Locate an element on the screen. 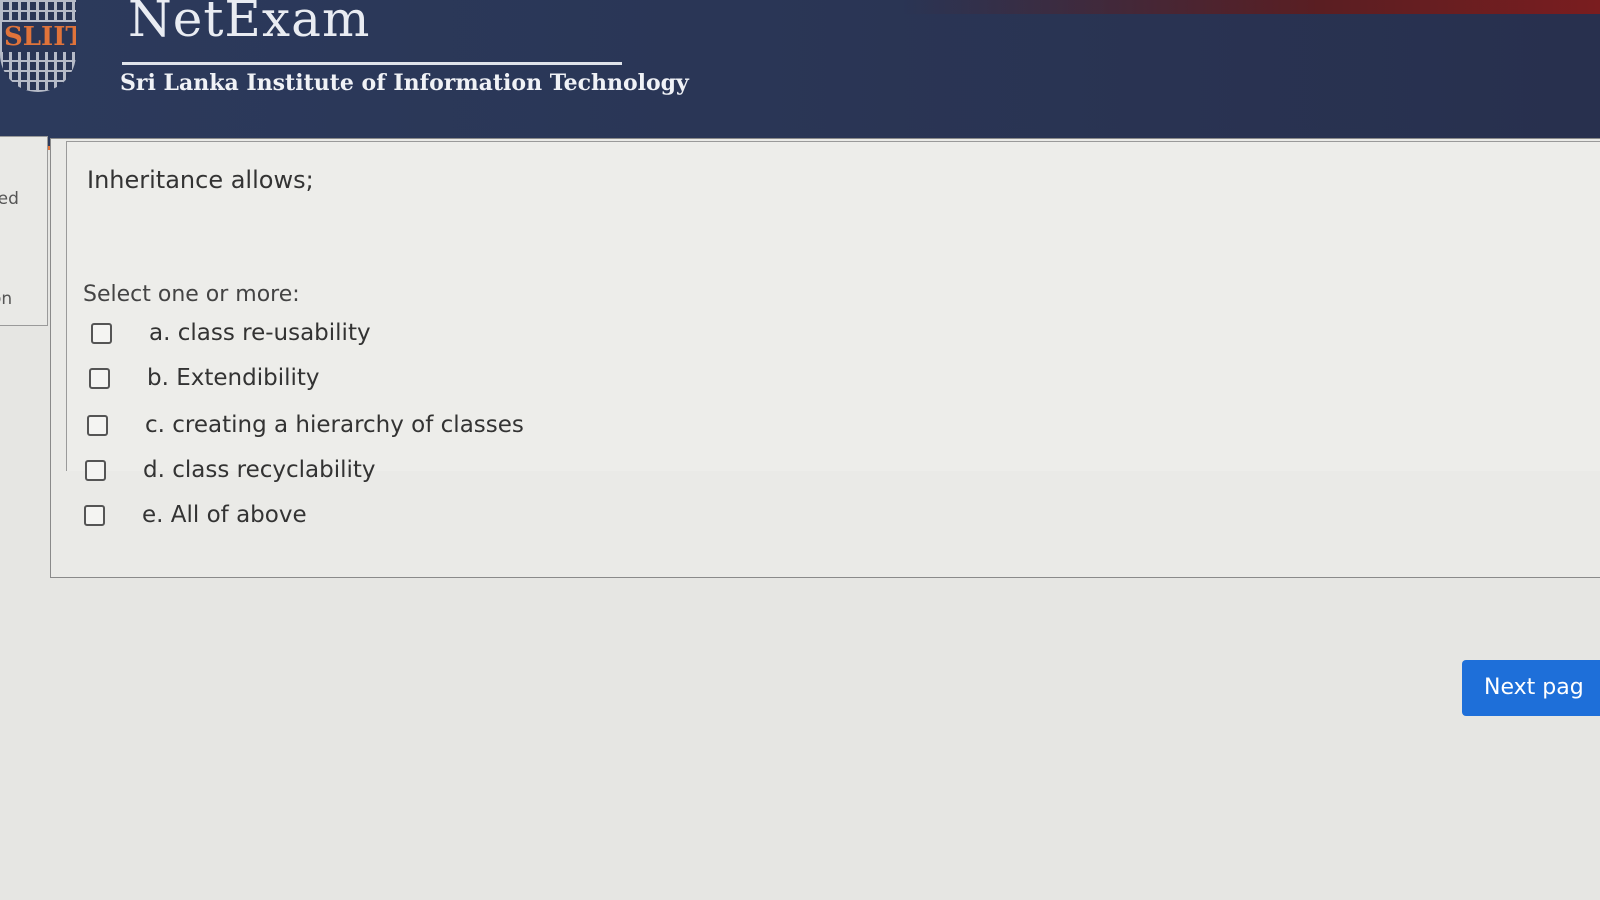 This screenshot has width=1600, height=900. question-info-panel: red on is located at coordinates (24, 231).